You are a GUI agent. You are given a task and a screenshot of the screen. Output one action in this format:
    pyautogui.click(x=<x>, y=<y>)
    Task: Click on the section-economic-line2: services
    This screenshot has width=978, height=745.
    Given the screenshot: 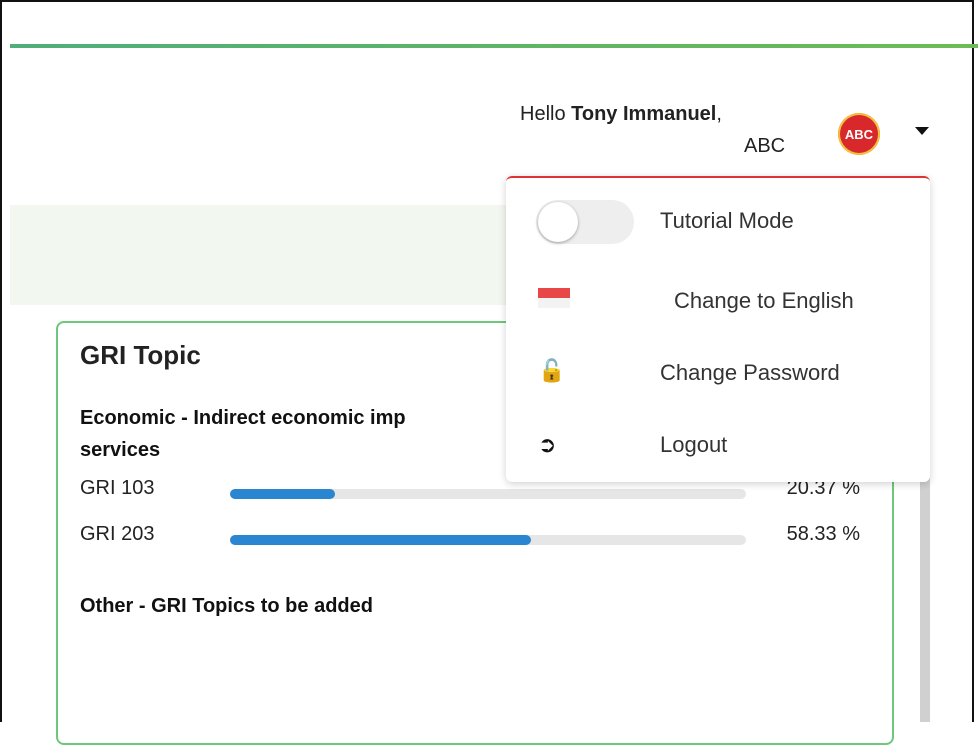 What is the action you would take?
    pyautogui.click(x=120, y=450)
    